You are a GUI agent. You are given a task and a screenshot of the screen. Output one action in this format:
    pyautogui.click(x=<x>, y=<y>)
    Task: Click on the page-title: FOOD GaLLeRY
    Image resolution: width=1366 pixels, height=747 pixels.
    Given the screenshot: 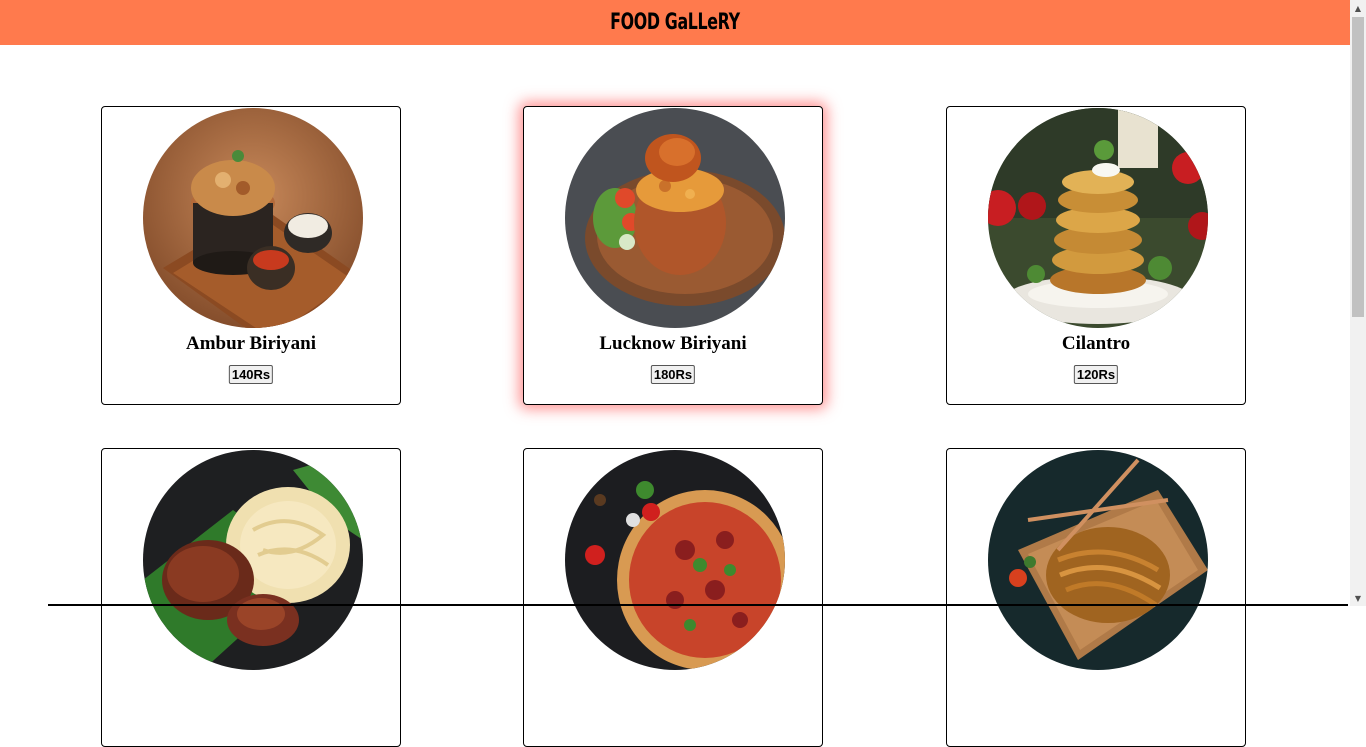 What is the action you would take?
    pyautogui.click(x=675, y=22)
    